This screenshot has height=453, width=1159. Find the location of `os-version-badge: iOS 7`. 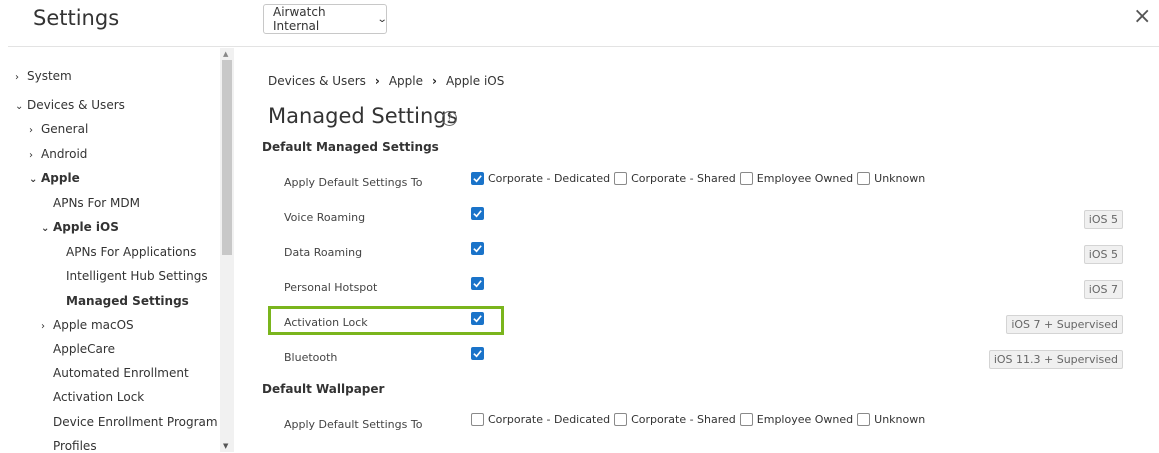

os-version-badge: iOS 7 is located at coordinates (1103, 289).